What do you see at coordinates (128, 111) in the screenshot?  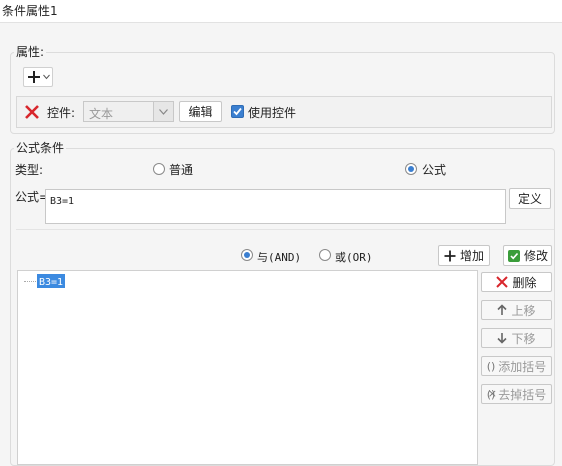 I see `control-type-select: 文本` at bounding box center [128, 111].